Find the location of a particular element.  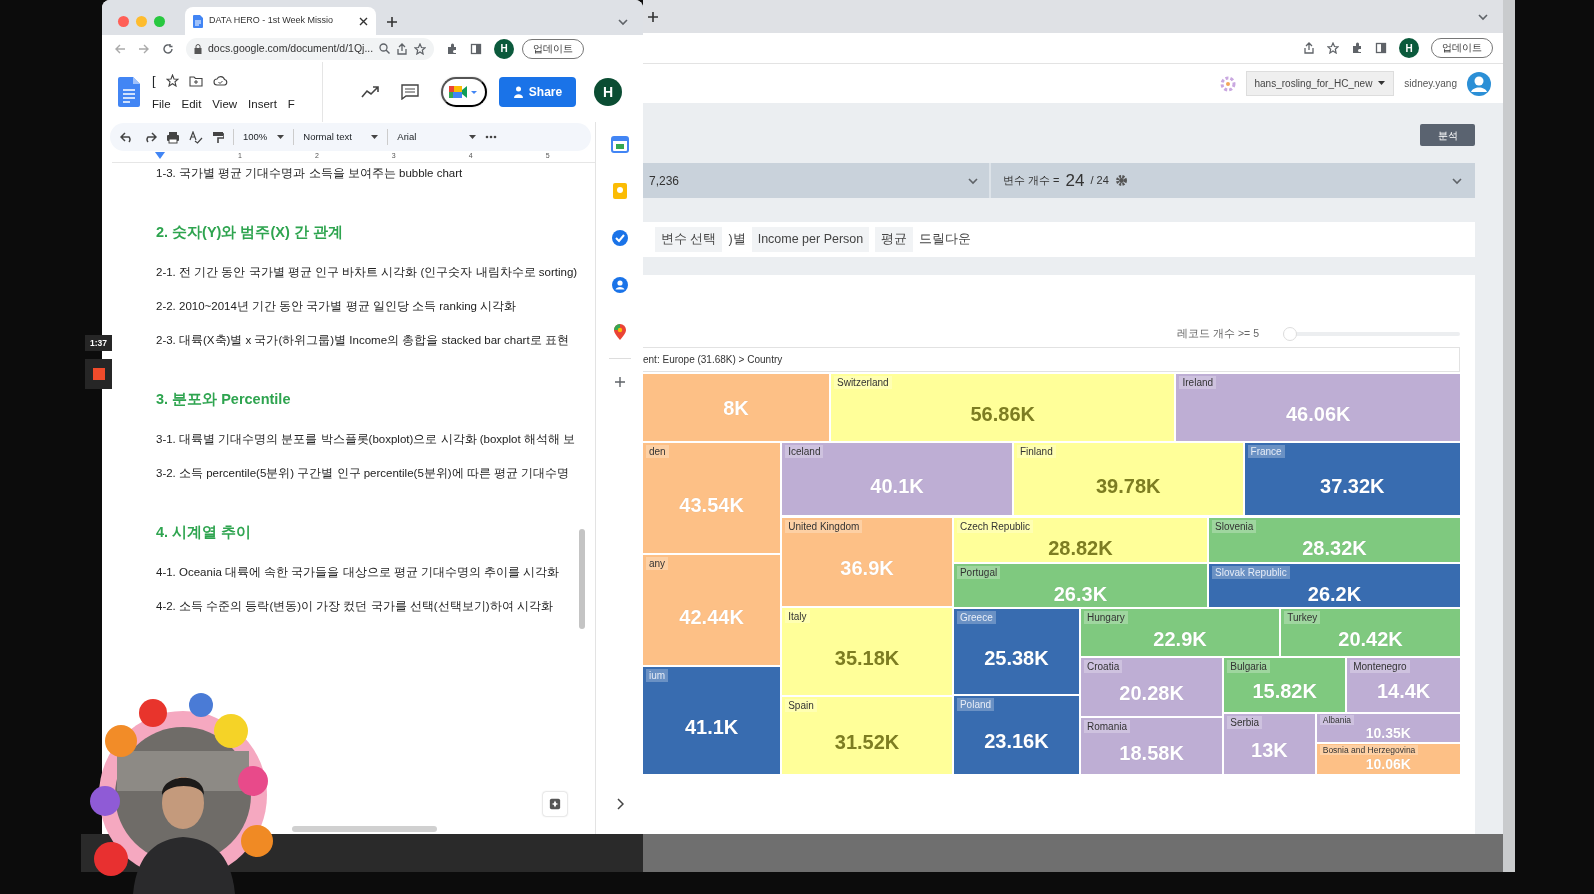

settings-icon is located at coordinates (1121, 180).